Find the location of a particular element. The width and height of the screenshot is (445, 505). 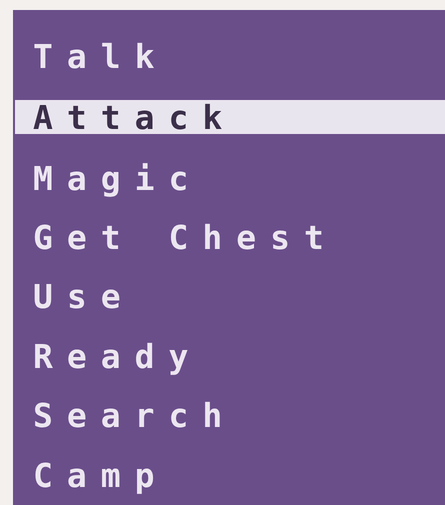

menu-item: Camp is located at coordinates (230, 475).